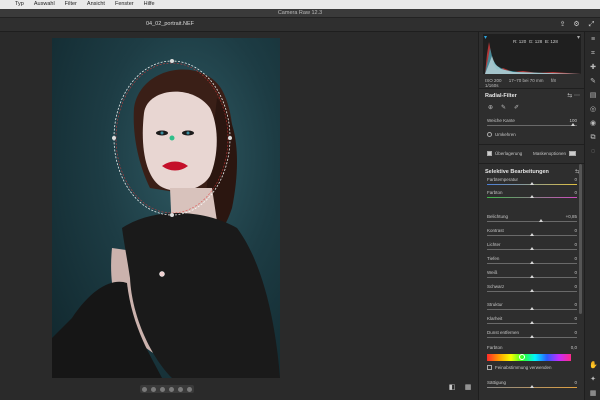 This screenshot has width=600, height=400. What do you see at coordinates (489, 153) in the screenshot?
I see `overlay-checkbox` at bounding box center [489, 153].